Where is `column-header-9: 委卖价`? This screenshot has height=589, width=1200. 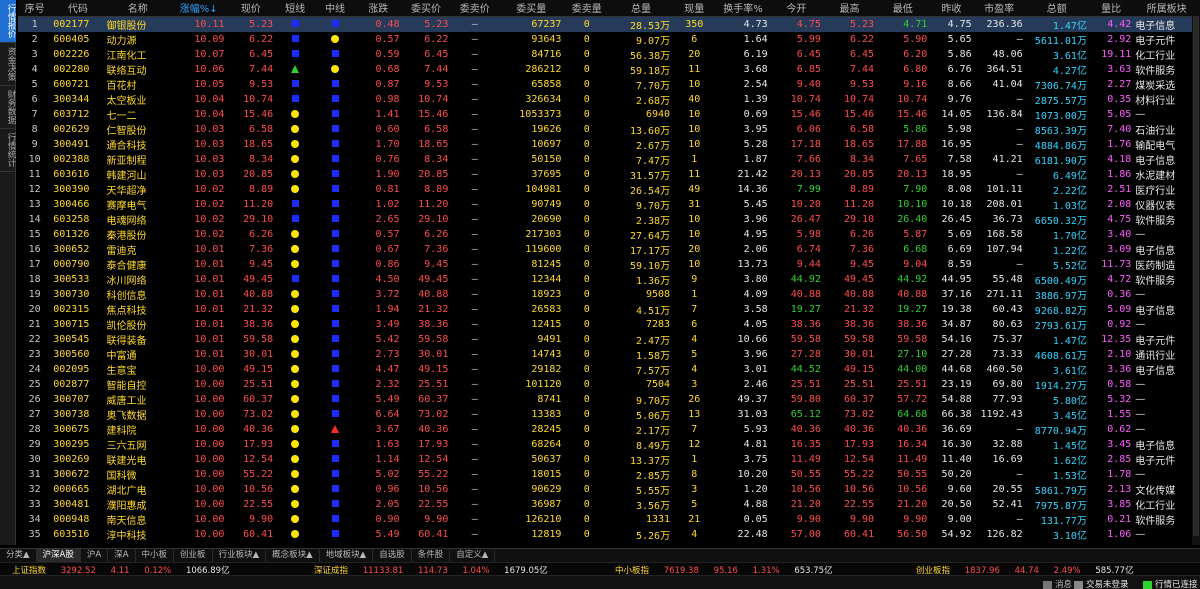 column-header-9: 委卖价 is located at coordinates (475, 8).